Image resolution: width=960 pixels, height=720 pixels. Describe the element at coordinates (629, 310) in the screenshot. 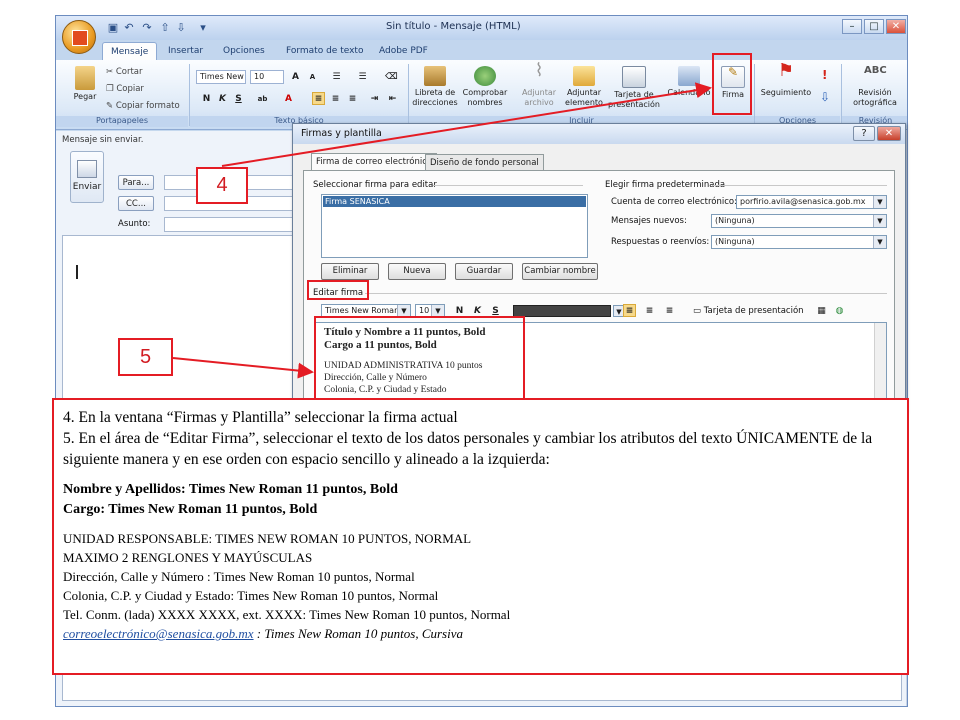

I see `edit-align-left-icon: ≡` at that location.